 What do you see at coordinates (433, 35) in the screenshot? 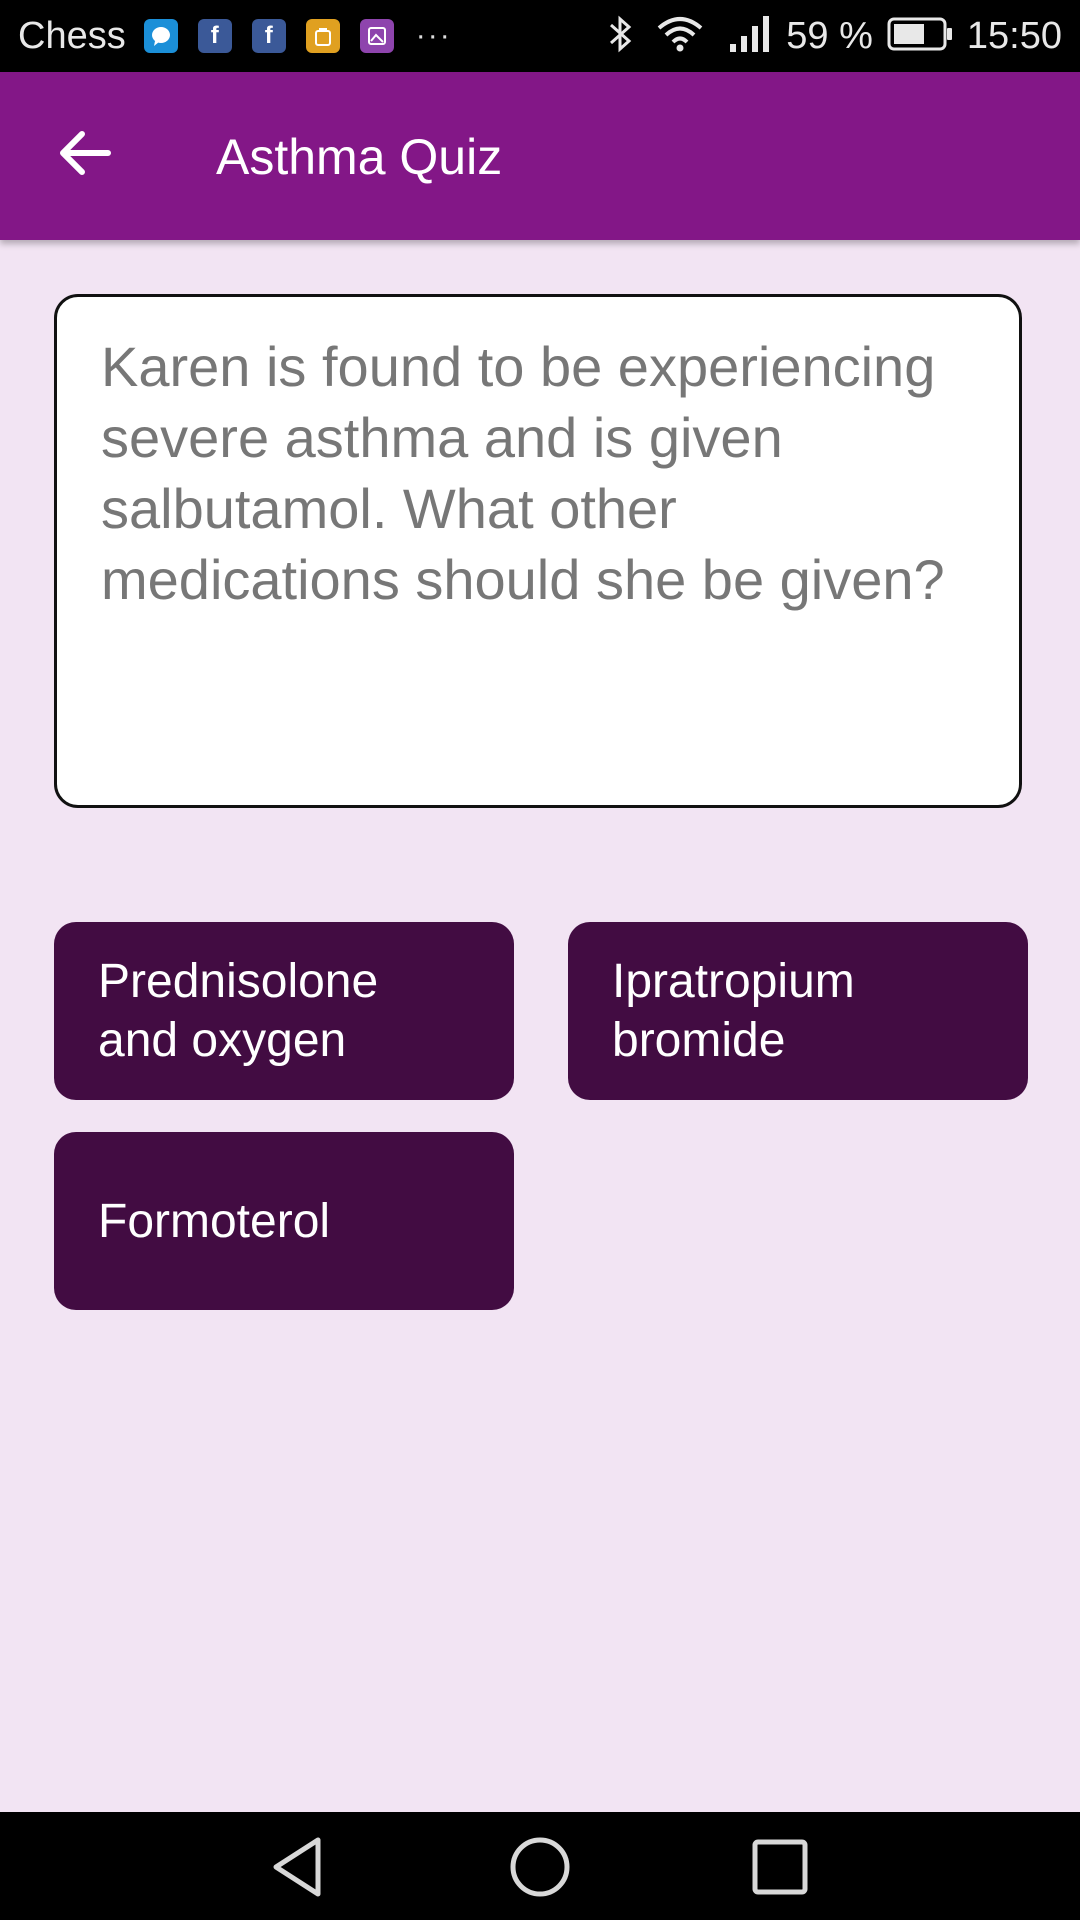
I see `more-notifications-icon: ···` at bounding box center [433, 35].